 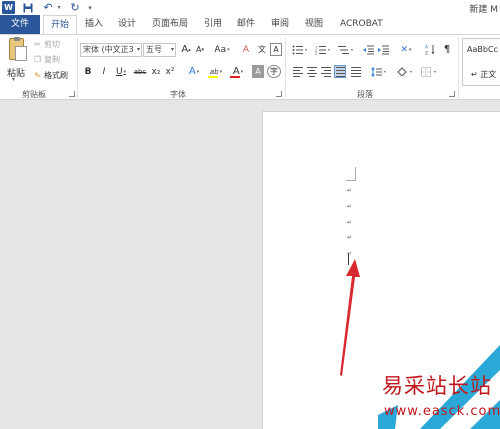 I want to click on undo-button: ↶, so click(x=48, y=7).